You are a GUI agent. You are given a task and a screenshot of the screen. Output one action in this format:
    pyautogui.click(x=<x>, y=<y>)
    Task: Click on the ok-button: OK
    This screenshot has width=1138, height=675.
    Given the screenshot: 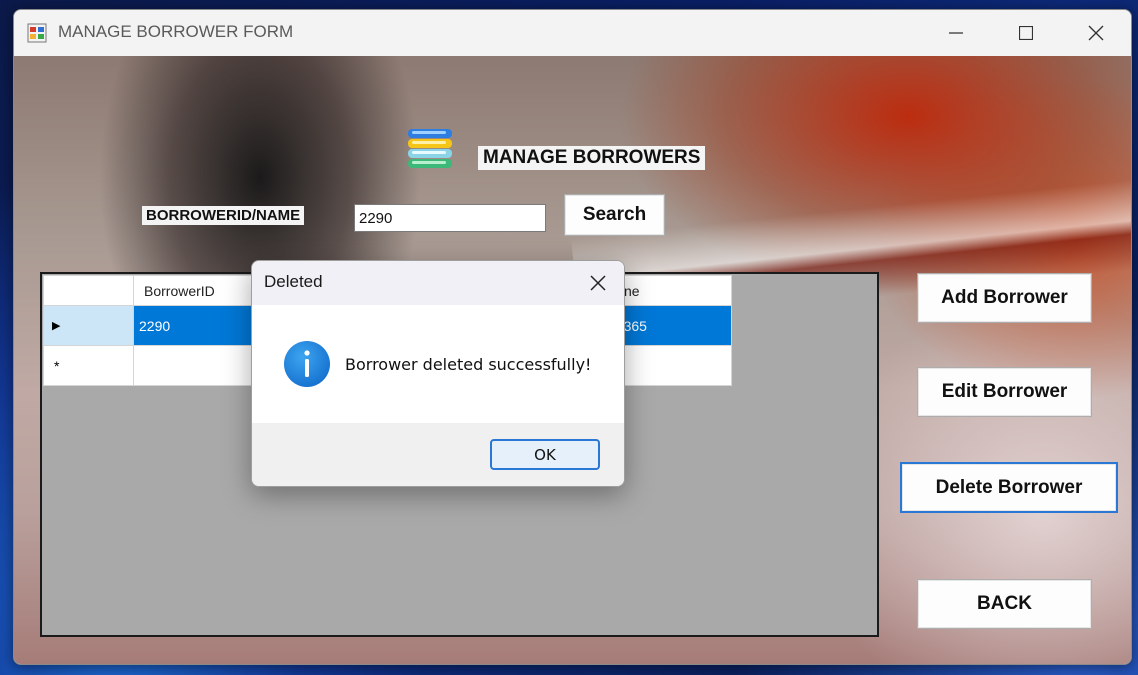 What is the action you would take?
    pyautogui.click(x=545, y=454)
    